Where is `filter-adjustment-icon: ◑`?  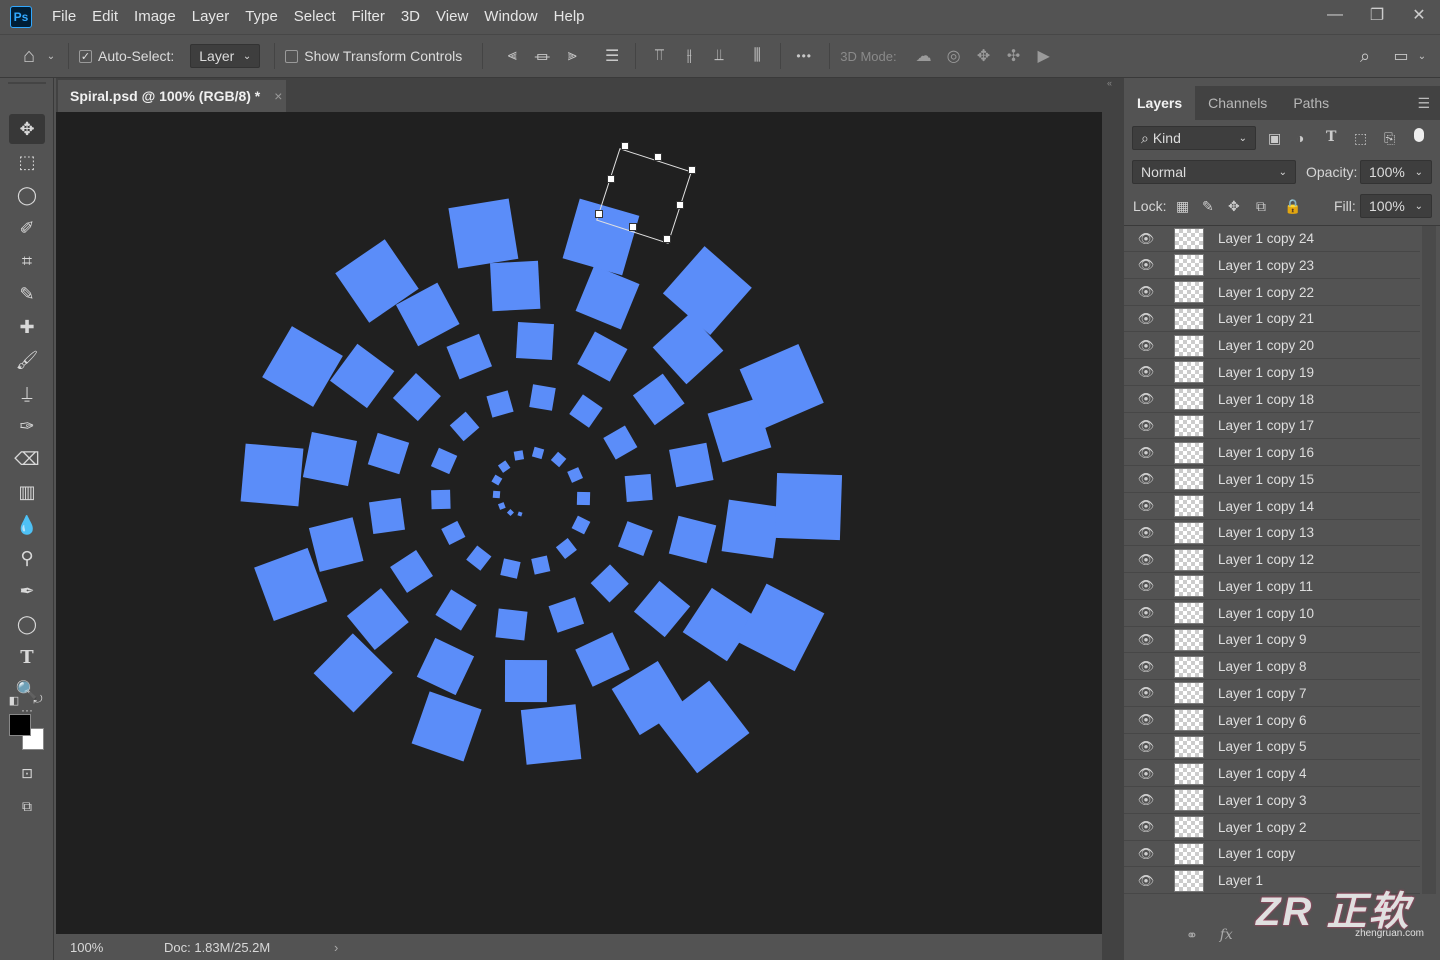
filter-adjustment-icon: ◑ is located at coordinates (1300, 138).